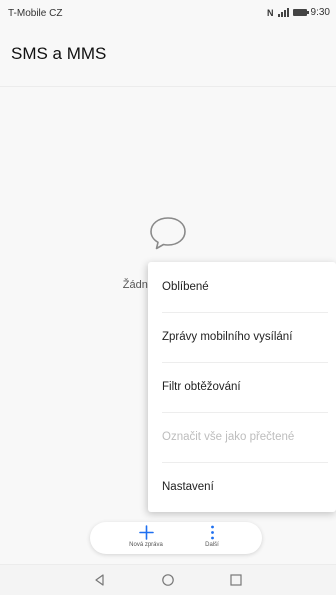 This screenshot has width=336, height=595. I want to click on menu-item-spam-filter: Filtr obtěžování, so click(242, 387).